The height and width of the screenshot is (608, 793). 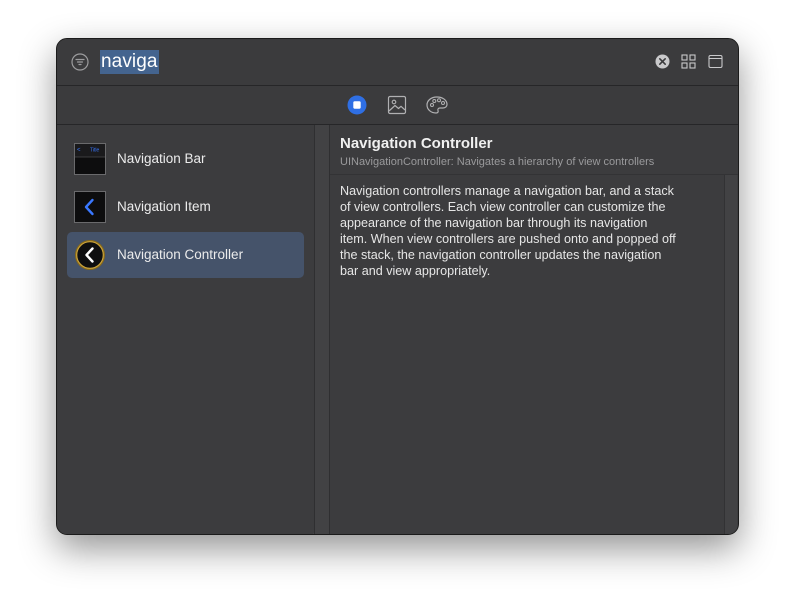 I want to click on clear-circle-icon, so click(x=662, y=61).